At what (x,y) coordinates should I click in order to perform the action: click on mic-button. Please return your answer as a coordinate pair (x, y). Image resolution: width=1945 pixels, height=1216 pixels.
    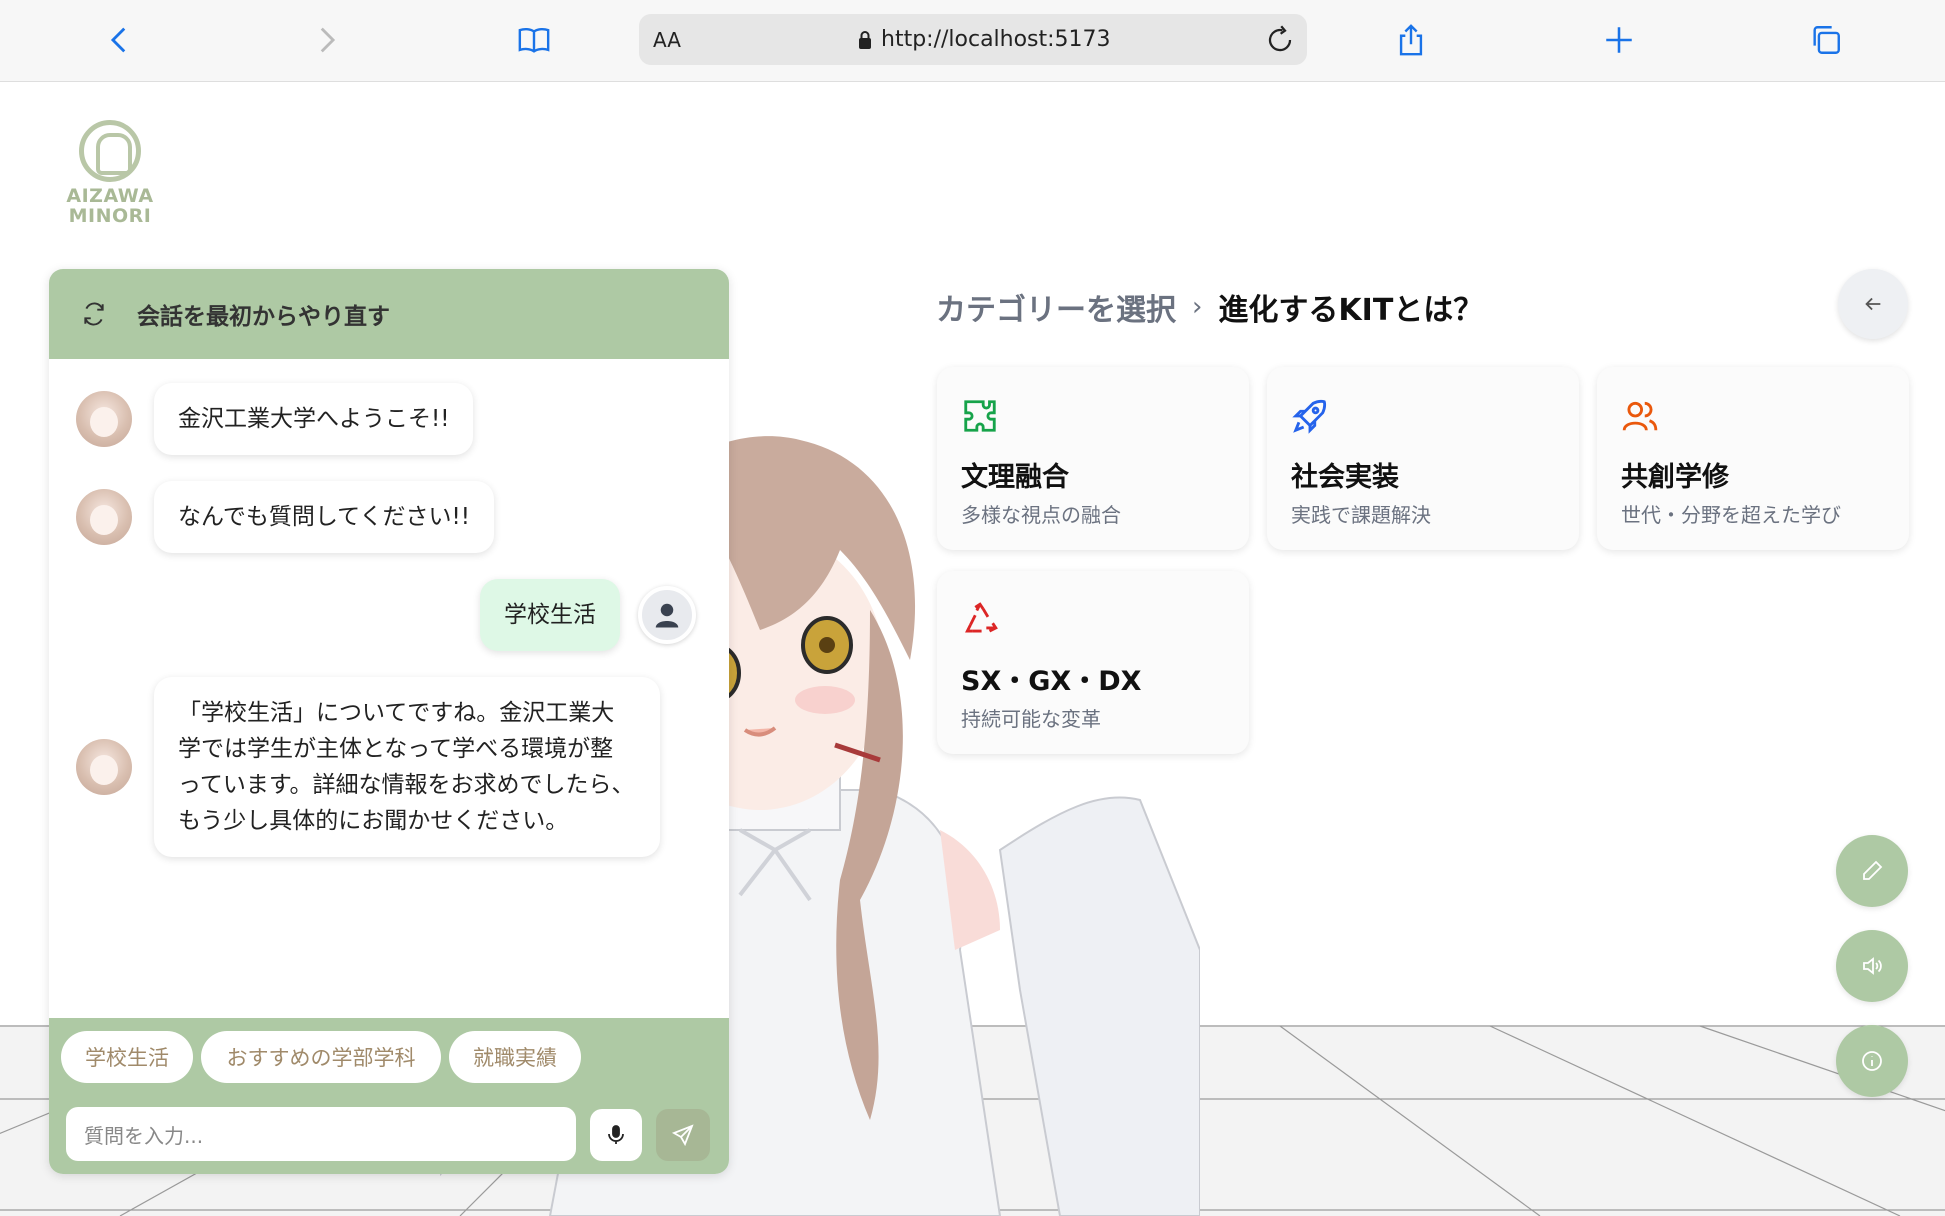
    Looking at the image, I should click on (616, 1135).